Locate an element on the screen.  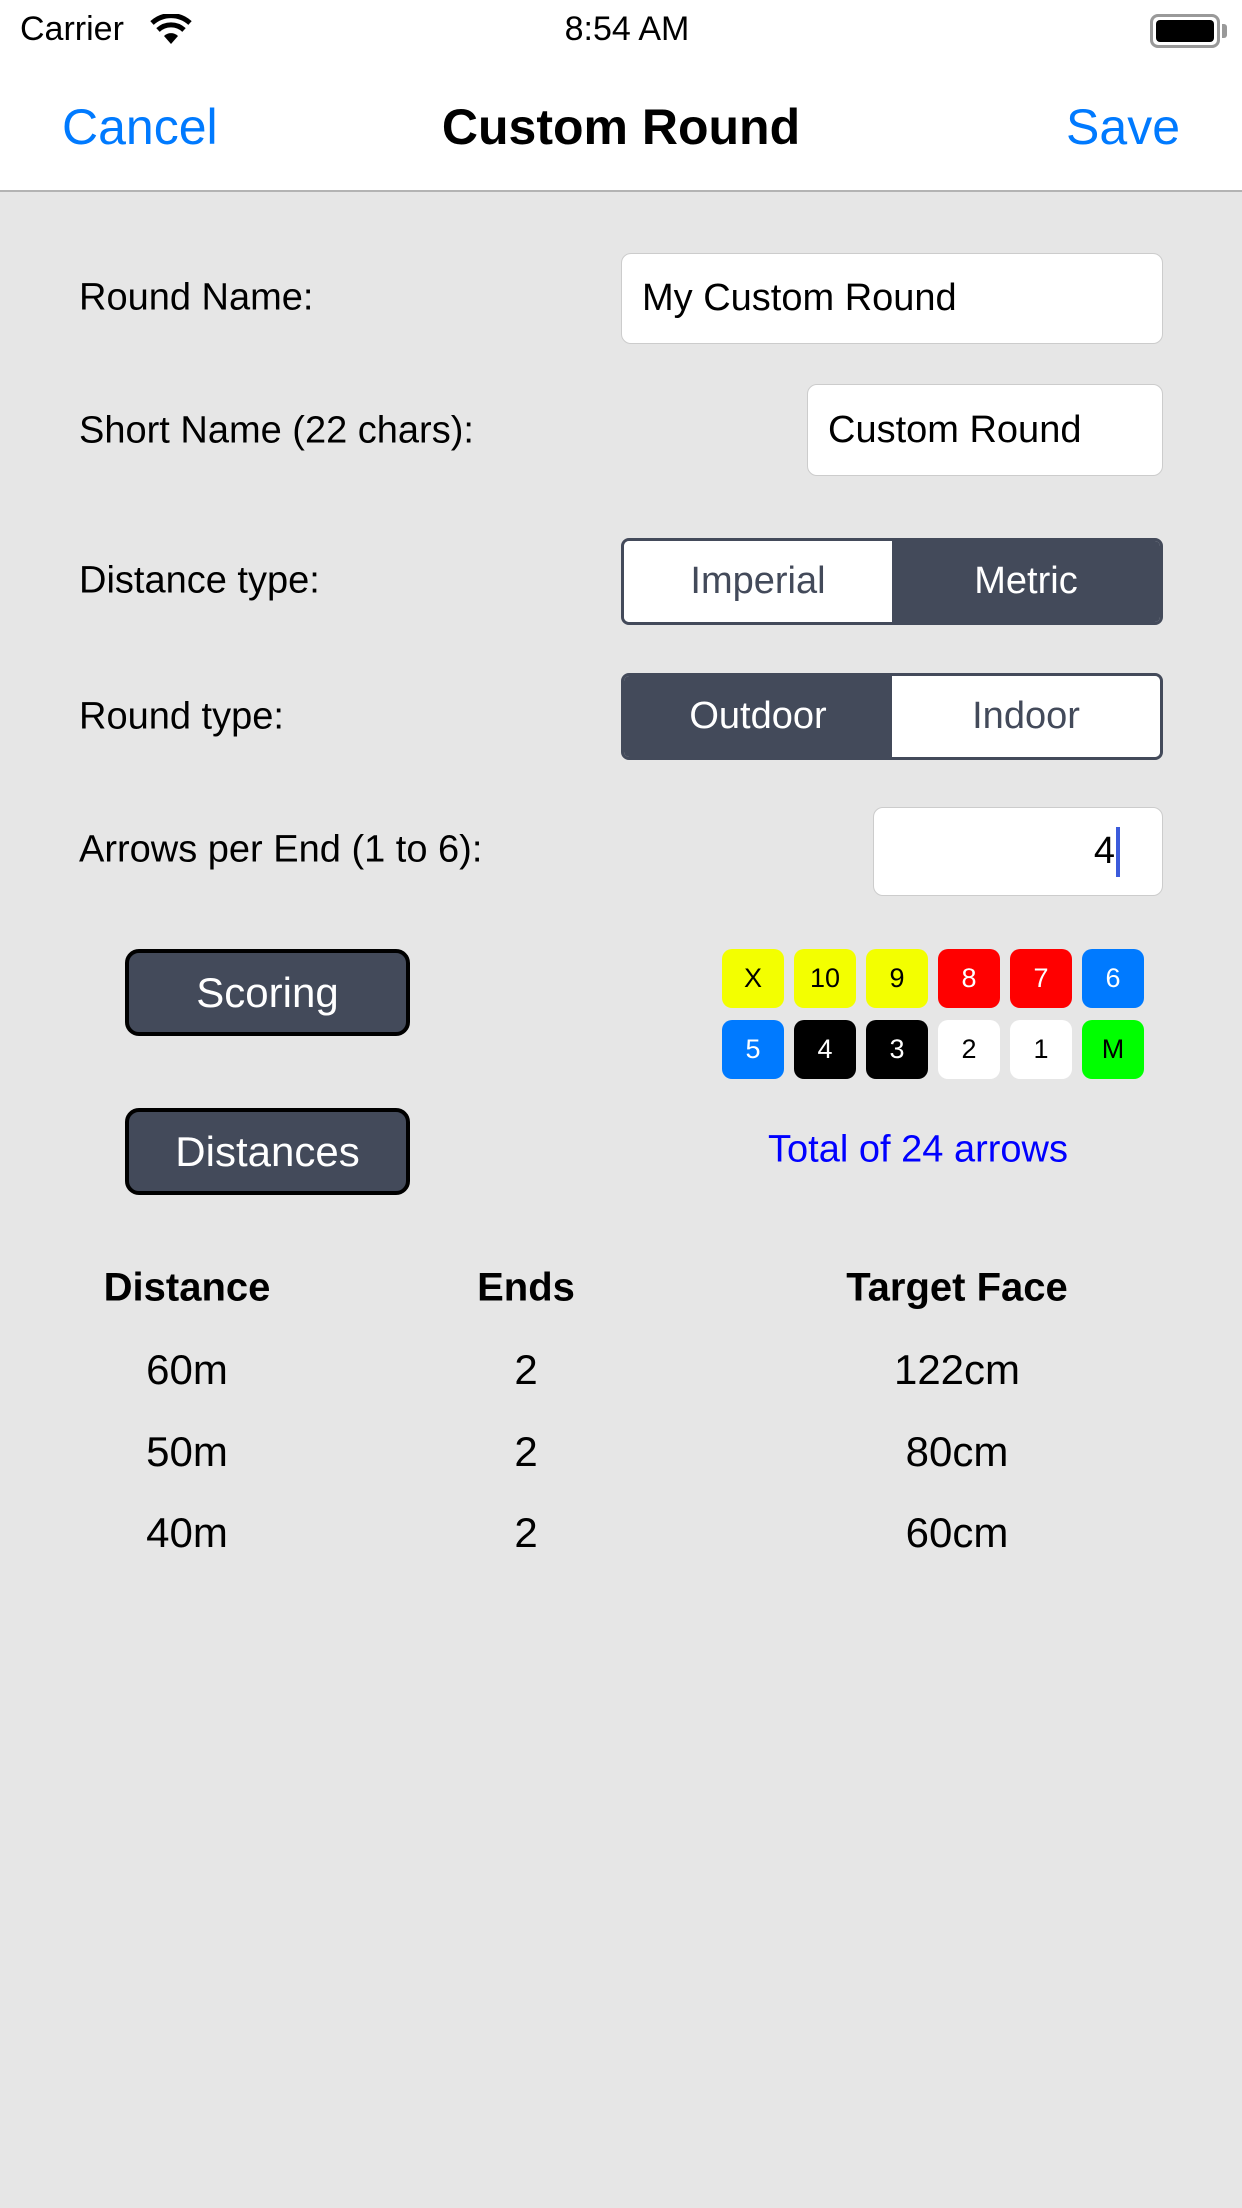
score-cell: X is located at coordinates (753, 978).